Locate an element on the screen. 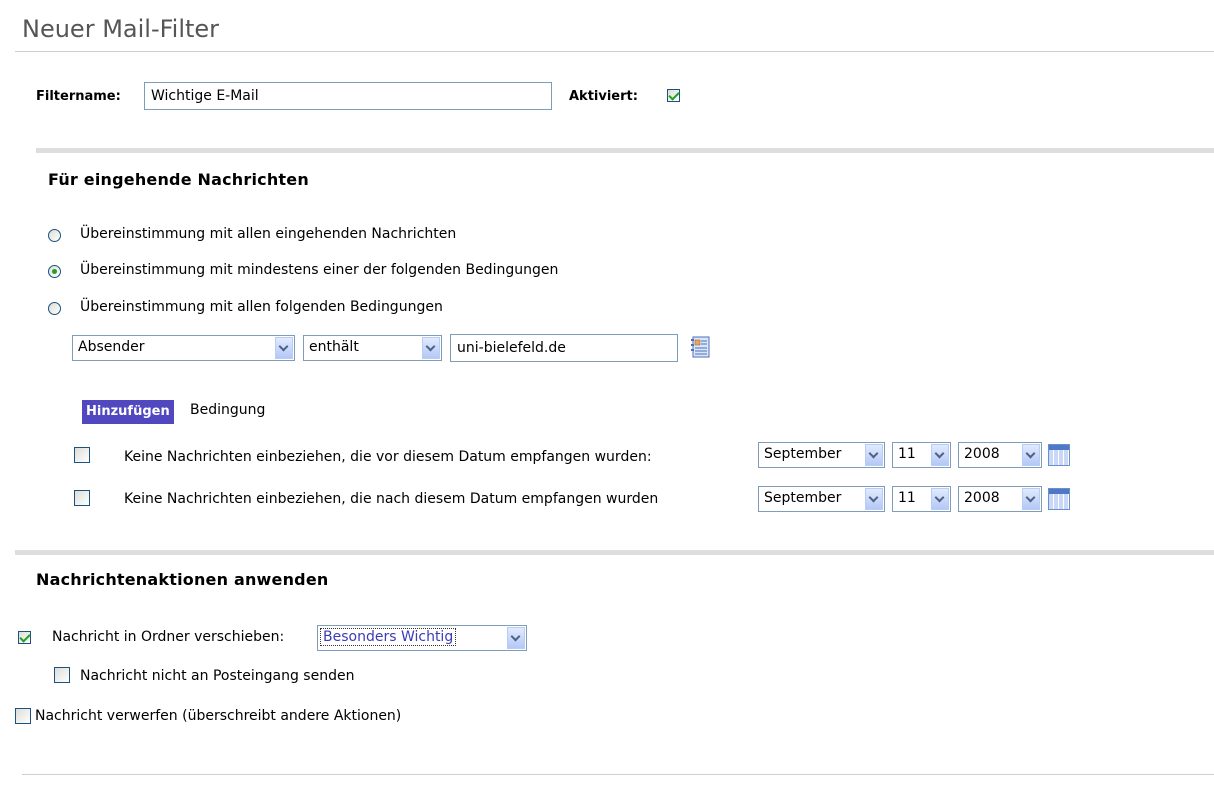  date-after-month-select: September is located at coordinates (821, 499).